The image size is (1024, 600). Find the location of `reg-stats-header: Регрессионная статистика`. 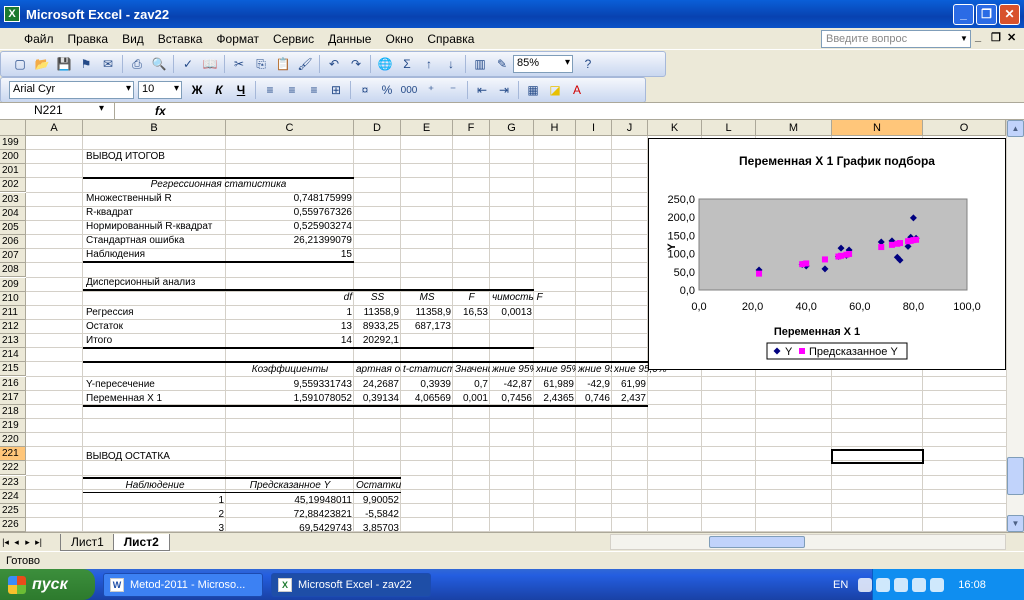

reg-stats-header: Регрессионная статистика is located at coordinates (218, 185).